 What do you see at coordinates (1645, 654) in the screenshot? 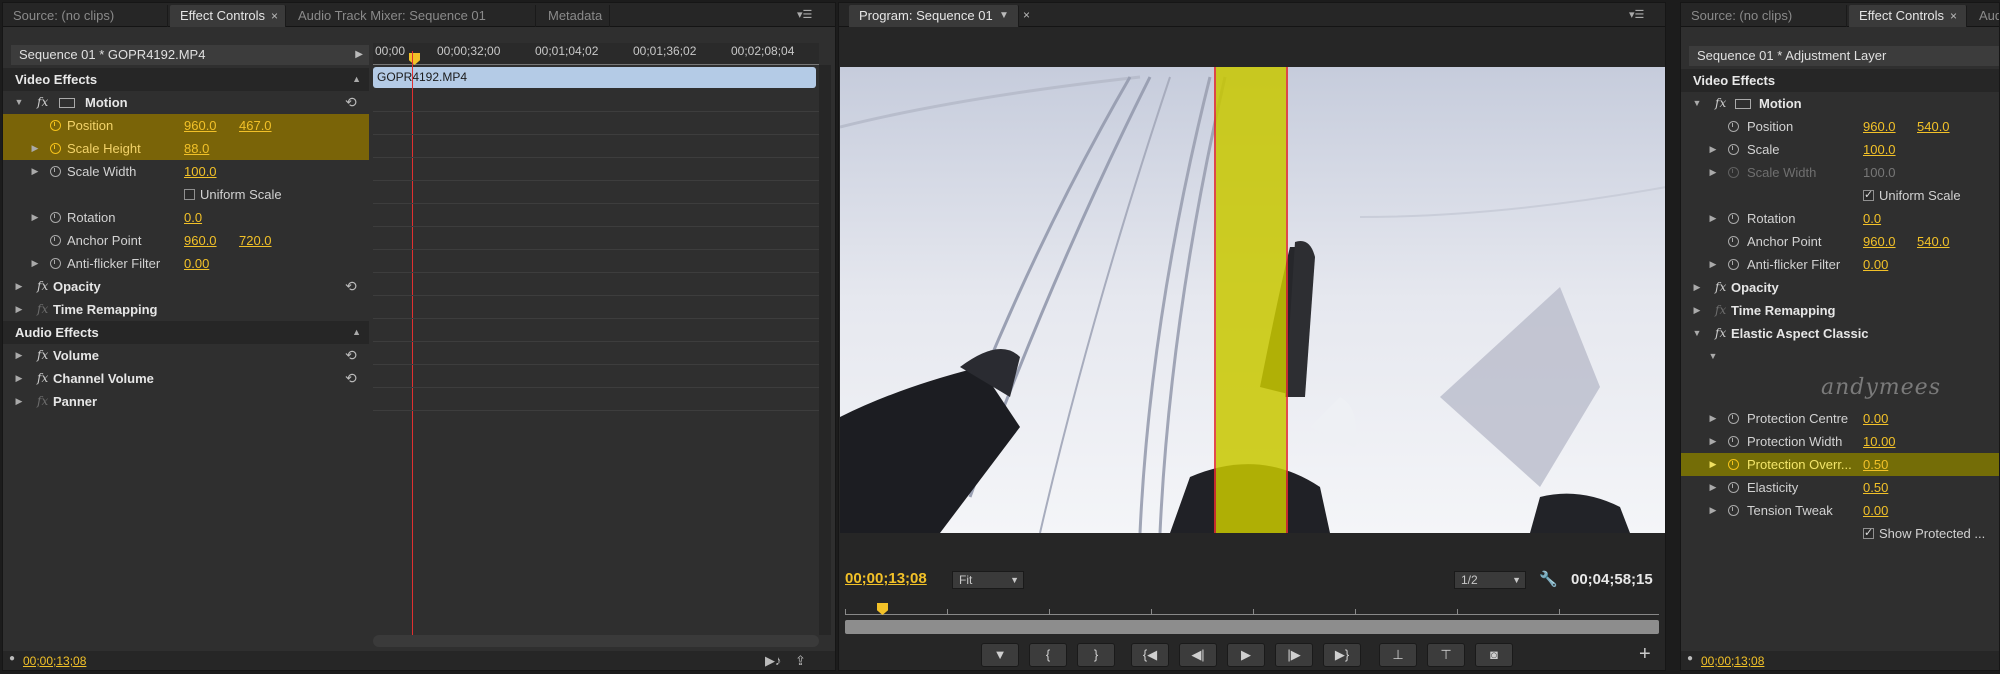
I see `add-button-icon: +` at bounding box center [1645, 654].